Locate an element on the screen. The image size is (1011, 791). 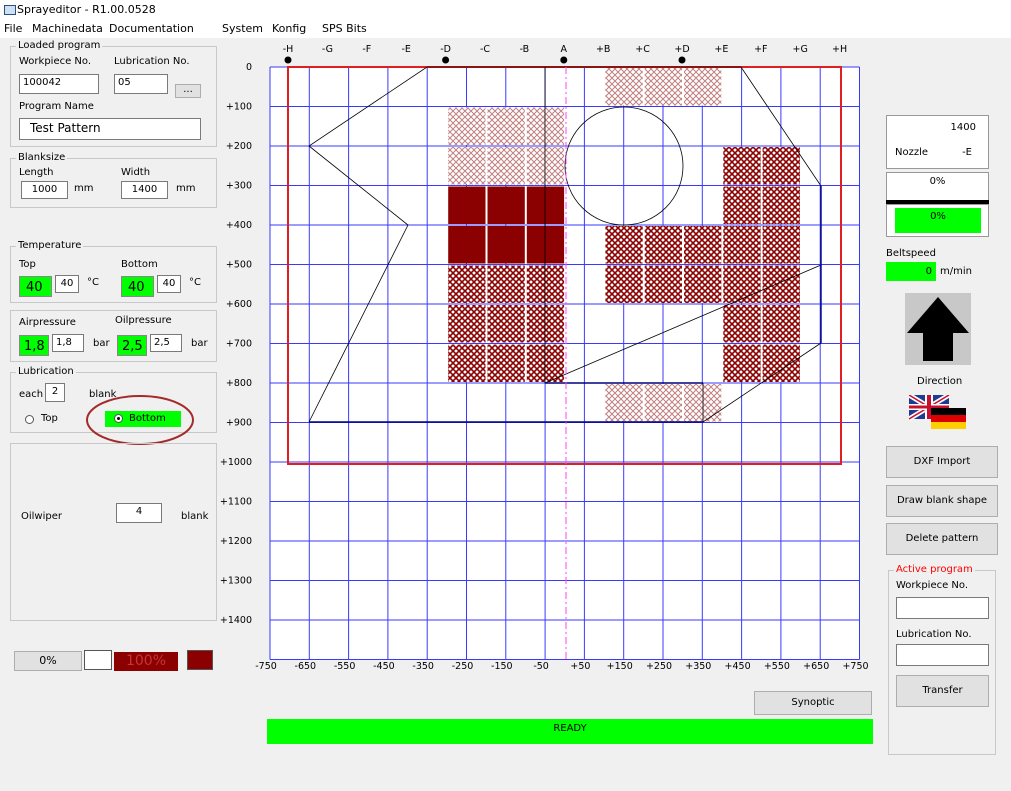
y-label: +900 is located at coordinates (239, 423).